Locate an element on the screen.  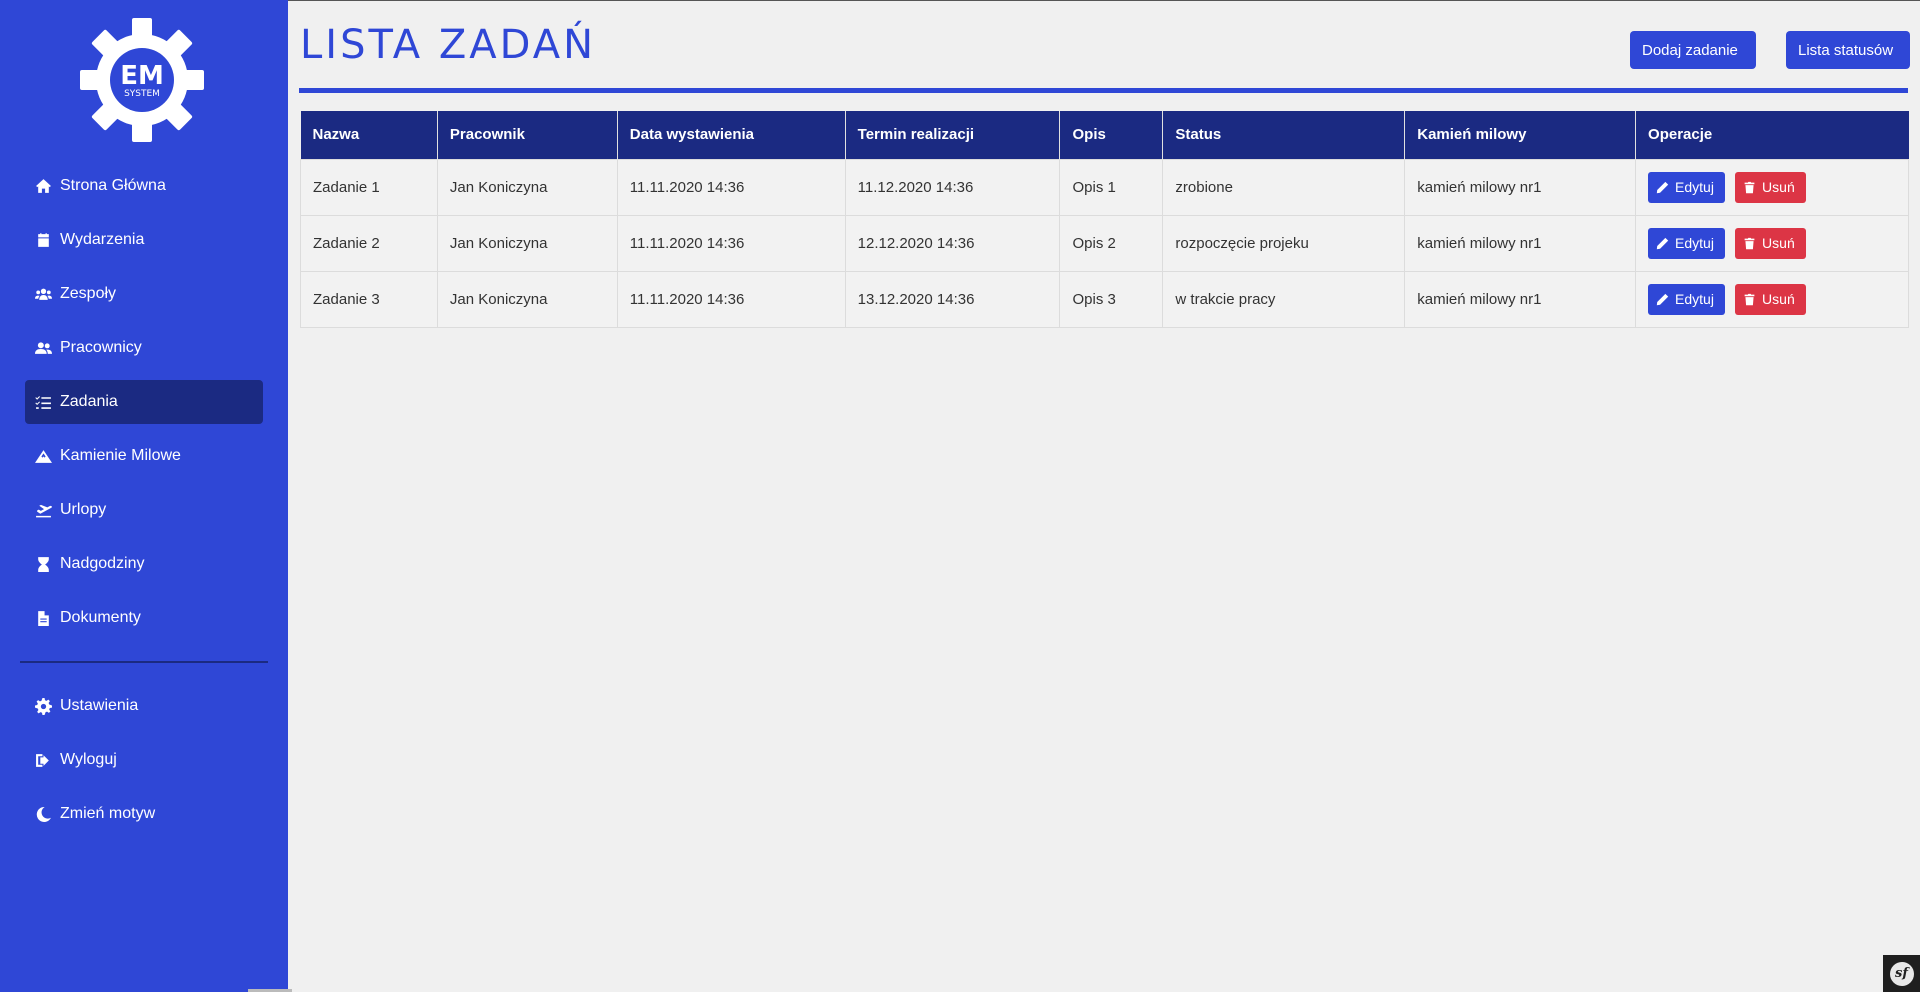
mountain-icon is located at coordinates (43, 456).